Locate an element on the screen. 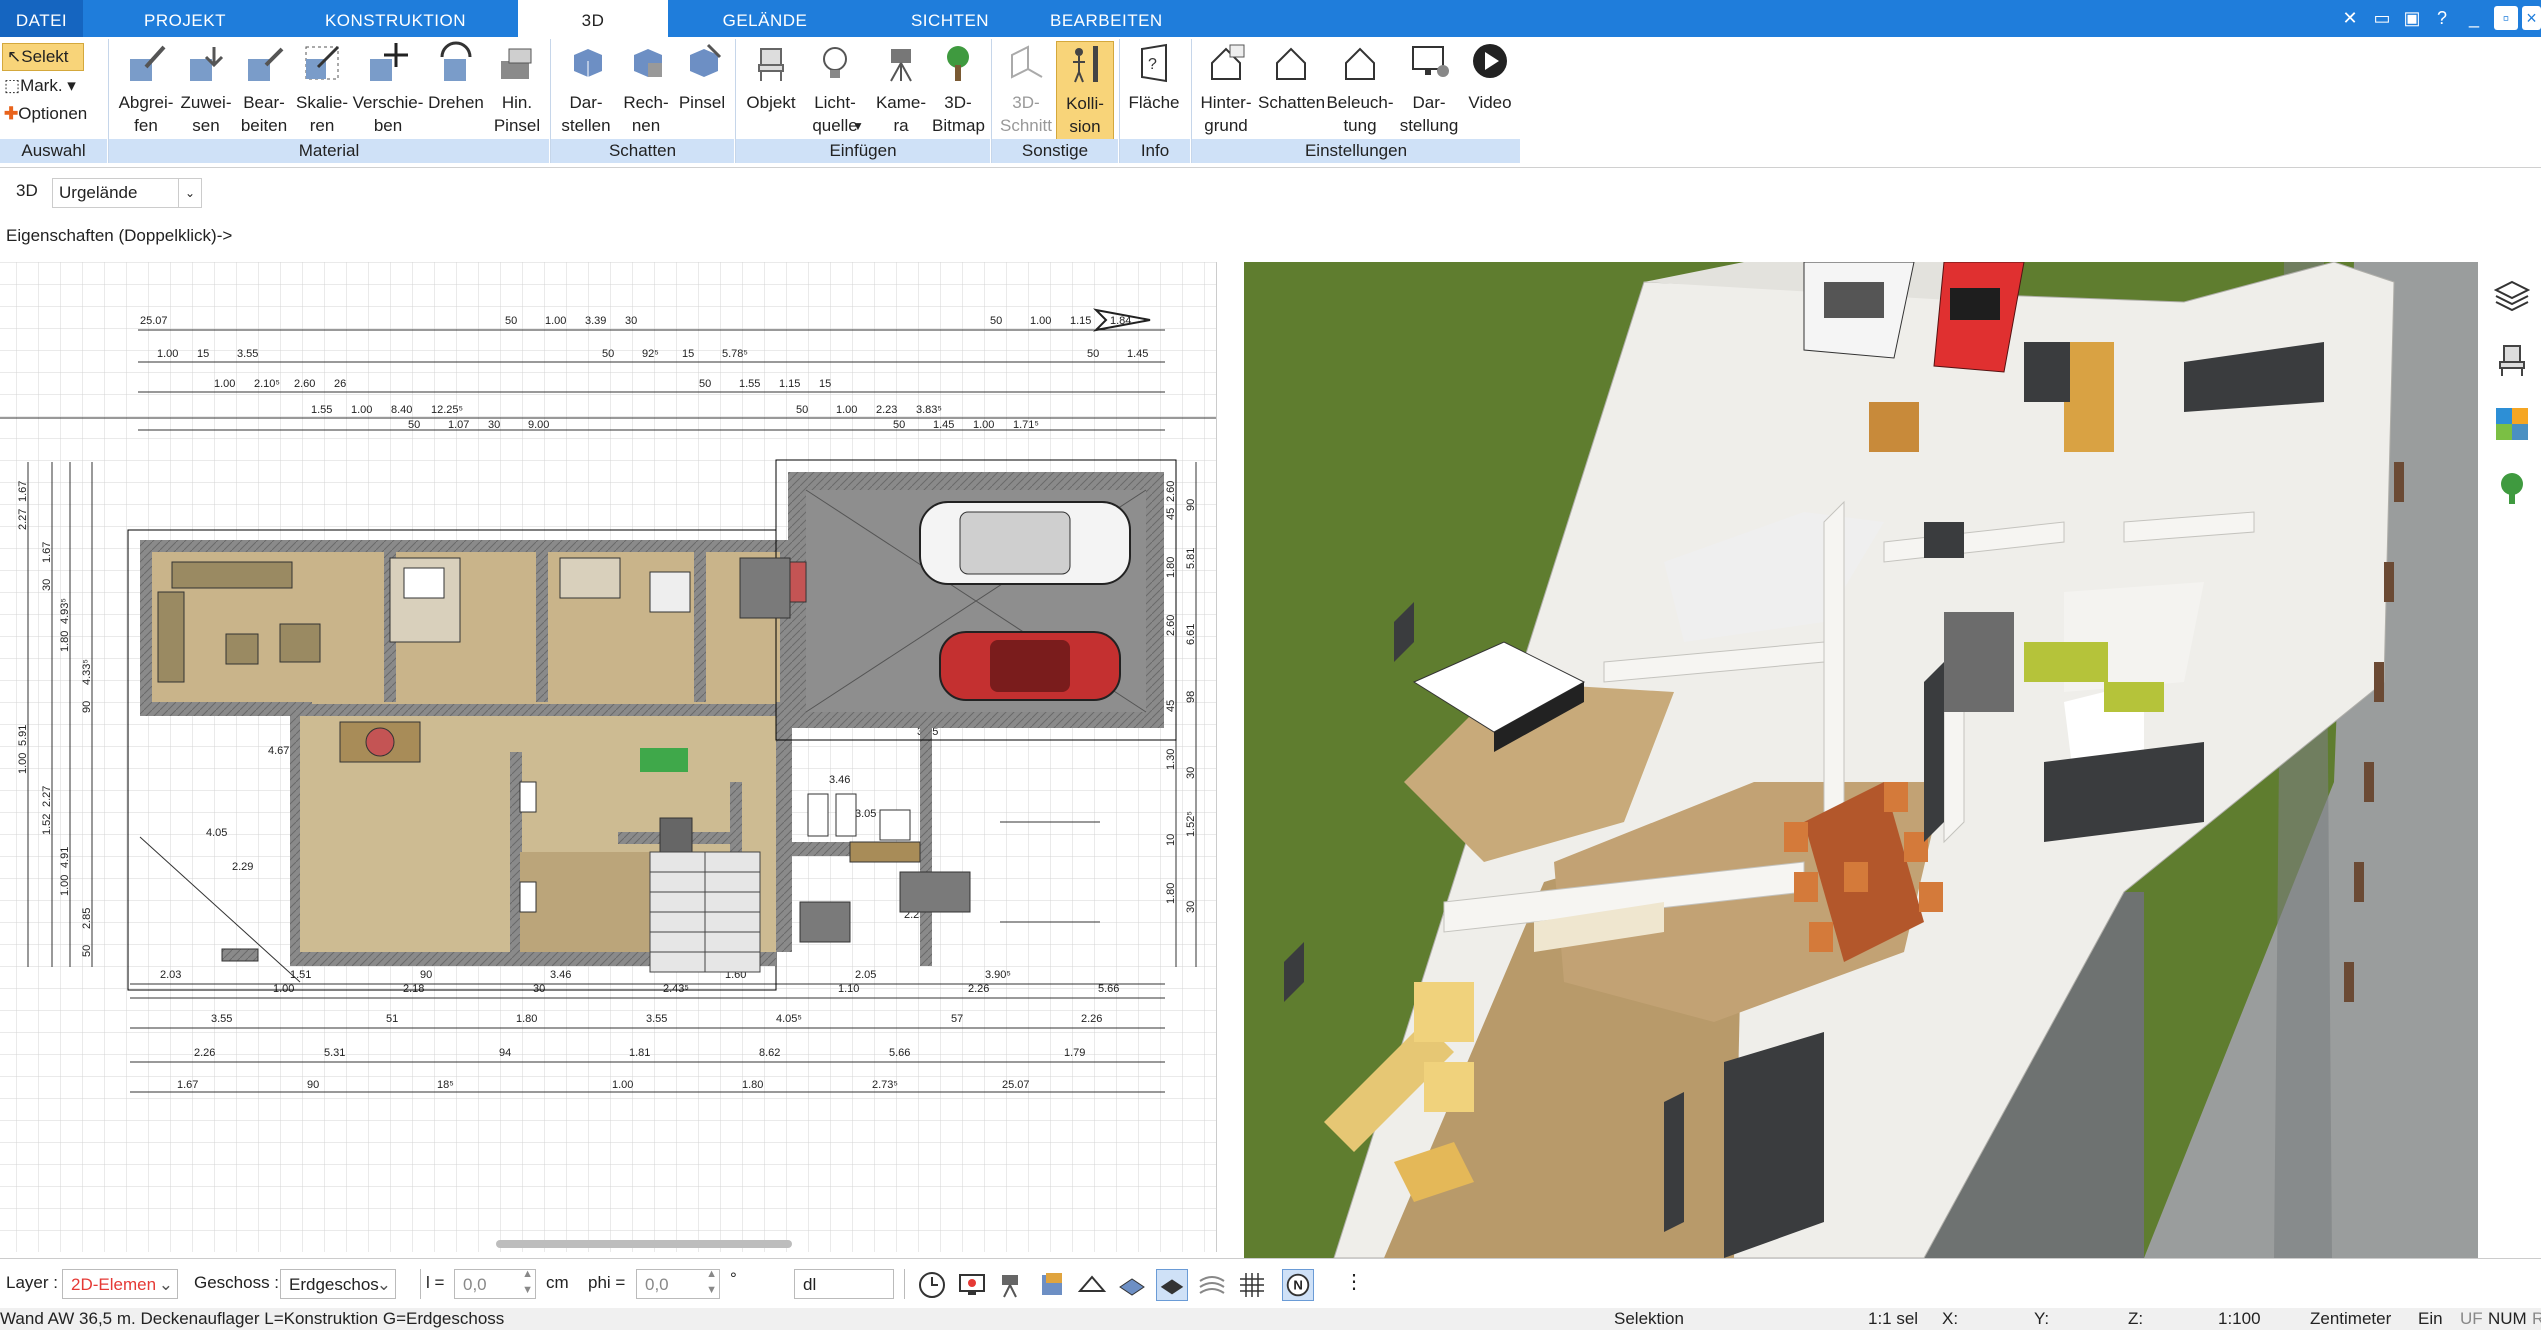 This screenshot has height=1330, width=2541. terrain-lines-icon is located at coordinates (1212, 1285).